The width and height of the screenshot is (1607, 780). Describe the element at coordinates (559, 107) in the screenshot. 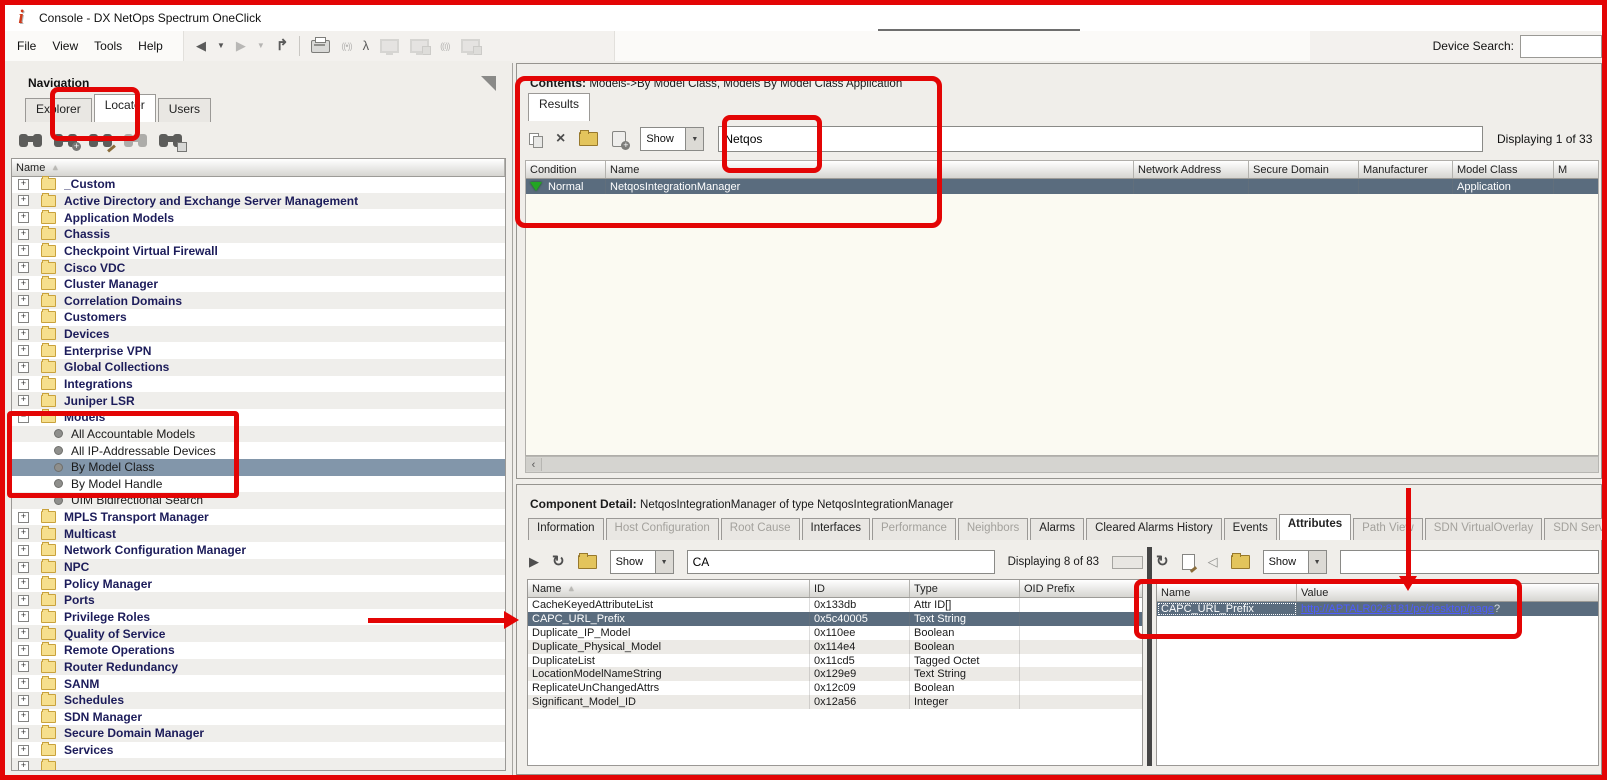

I see `tab-results: Results` at that location.